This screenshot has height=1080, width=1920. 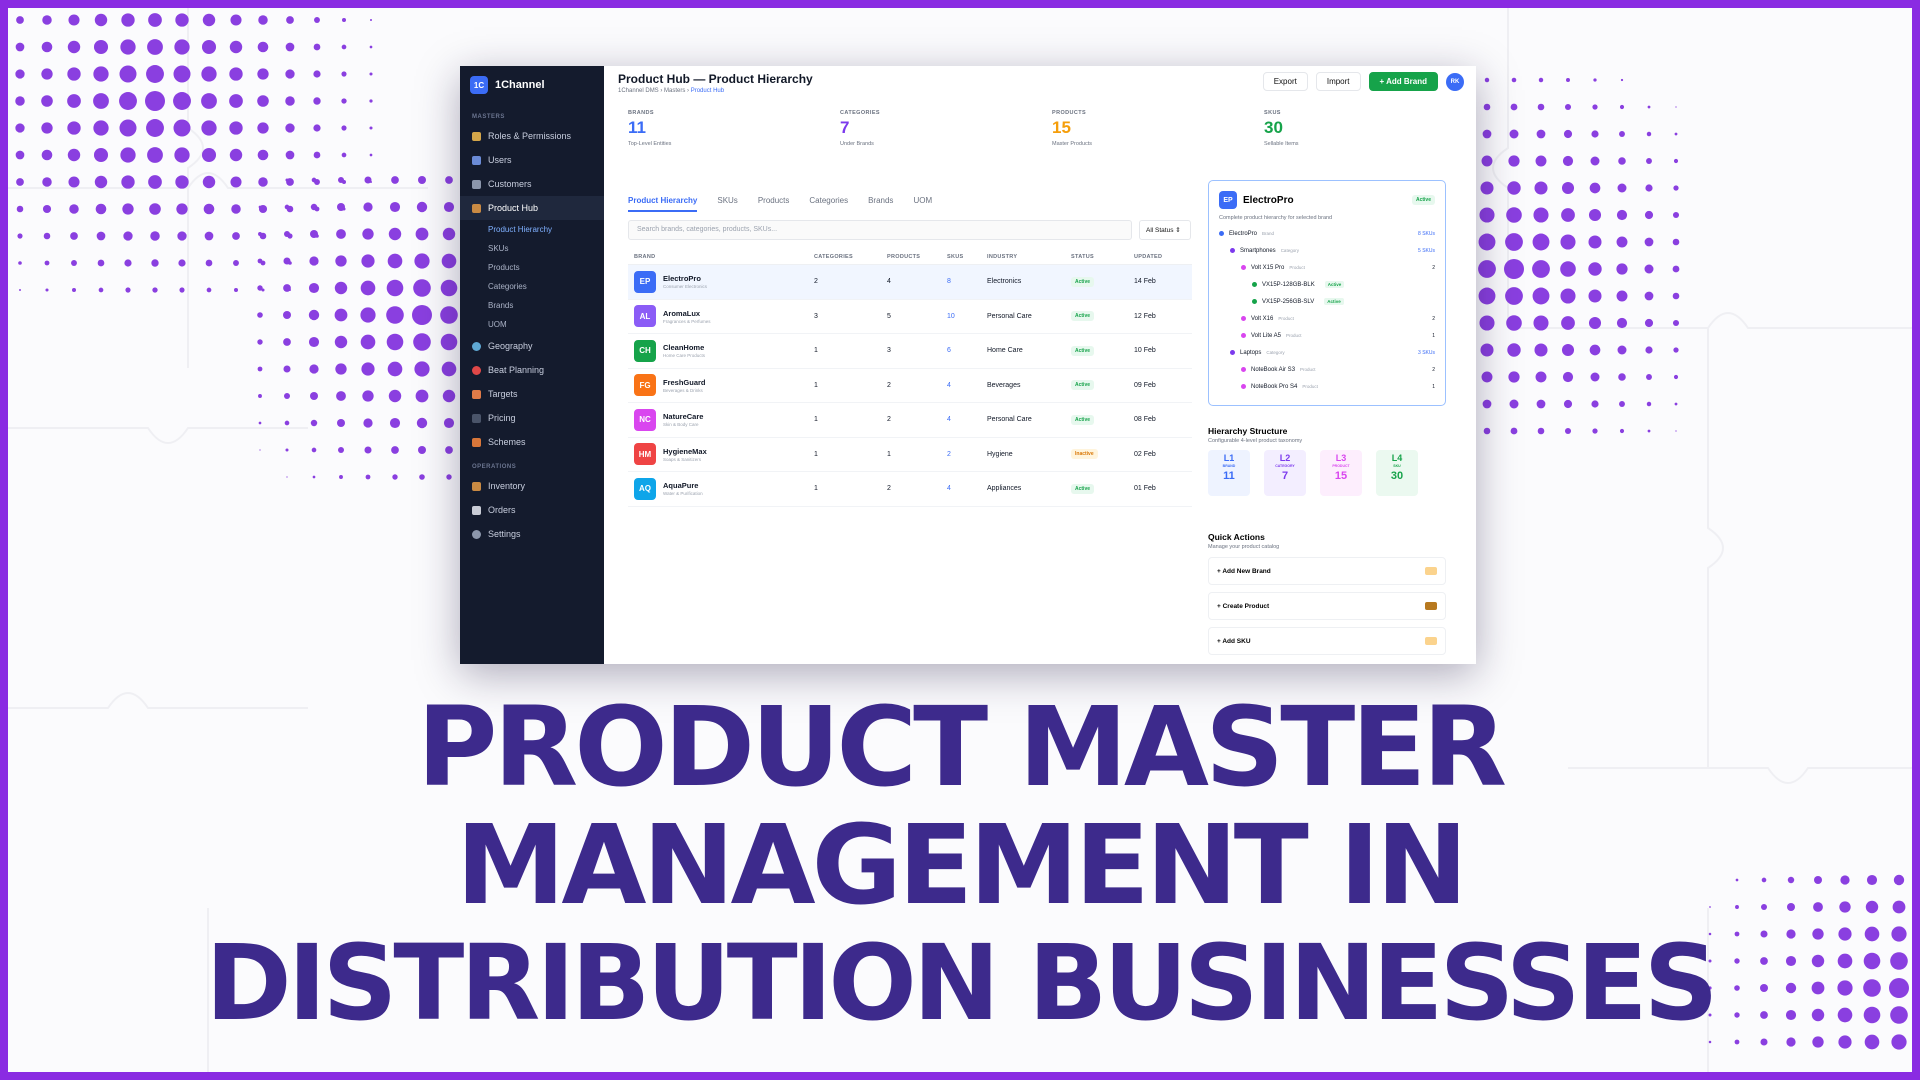 What do you see at coordinates (724, 350) in the screenshot?
I see `brand-cell: CH CleanHome Home Care Products` at bounding box center [724, 350].